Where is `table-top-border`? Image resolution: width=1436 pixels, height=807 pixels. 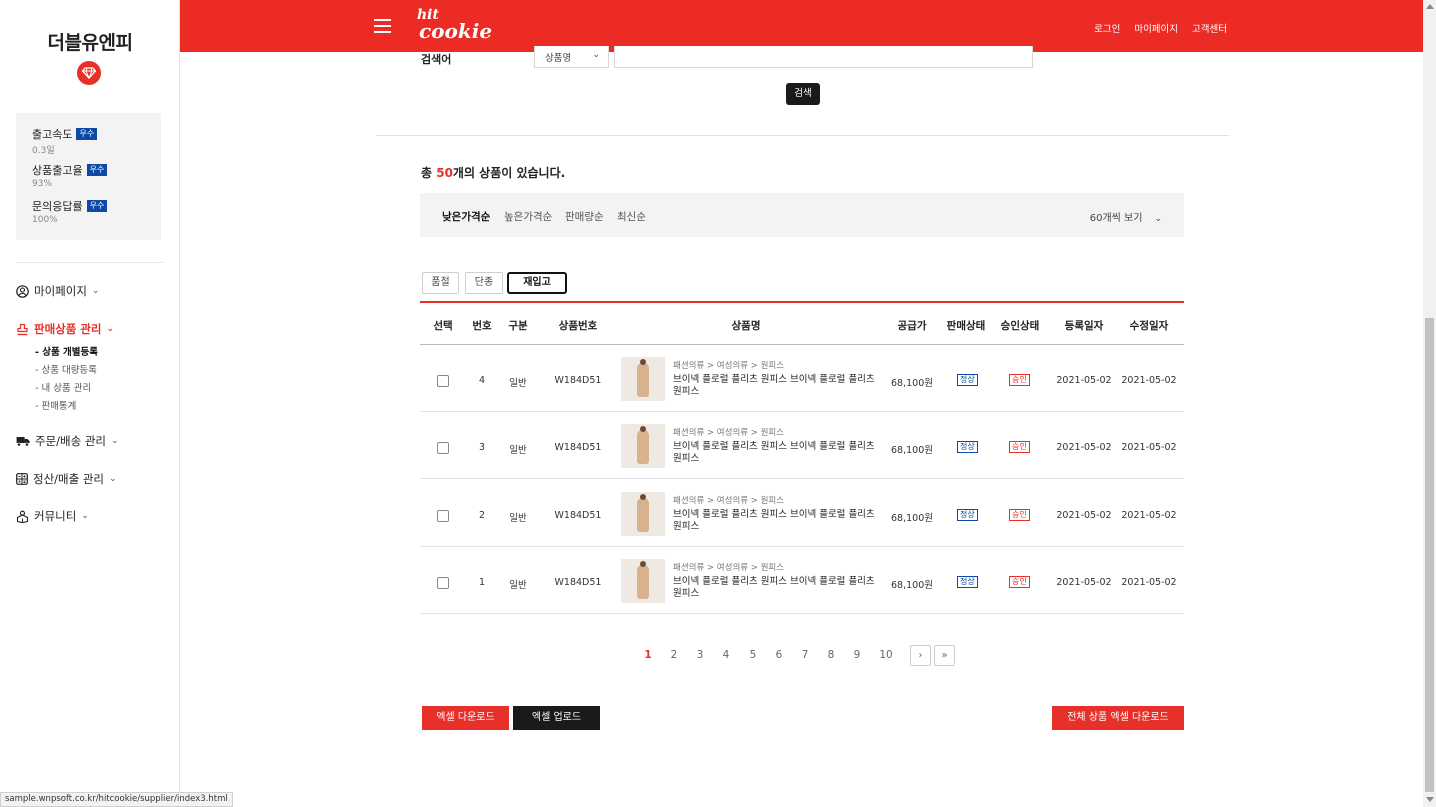 table-top-border is located at coordinates (802, 302).